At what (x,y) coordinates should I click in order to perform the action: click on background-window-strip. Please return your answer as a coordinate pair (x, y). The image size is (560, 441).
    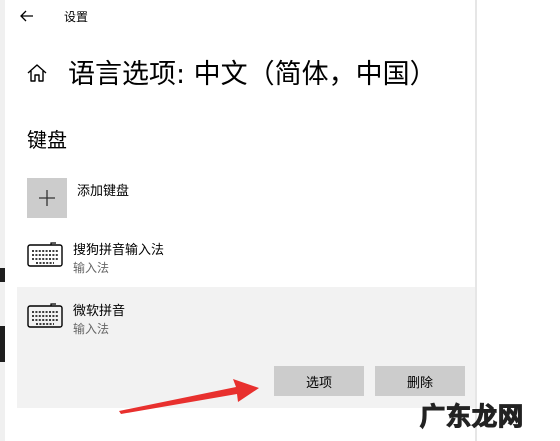
    Looking at the image, I should click on (2, 220).